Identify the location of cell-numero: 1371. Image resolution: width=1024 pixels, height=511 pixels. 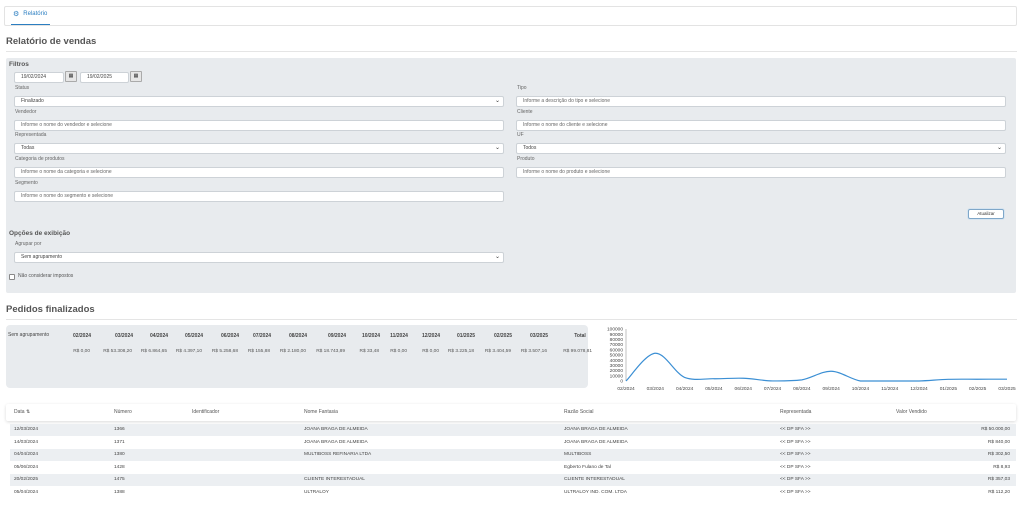
(119, 442).